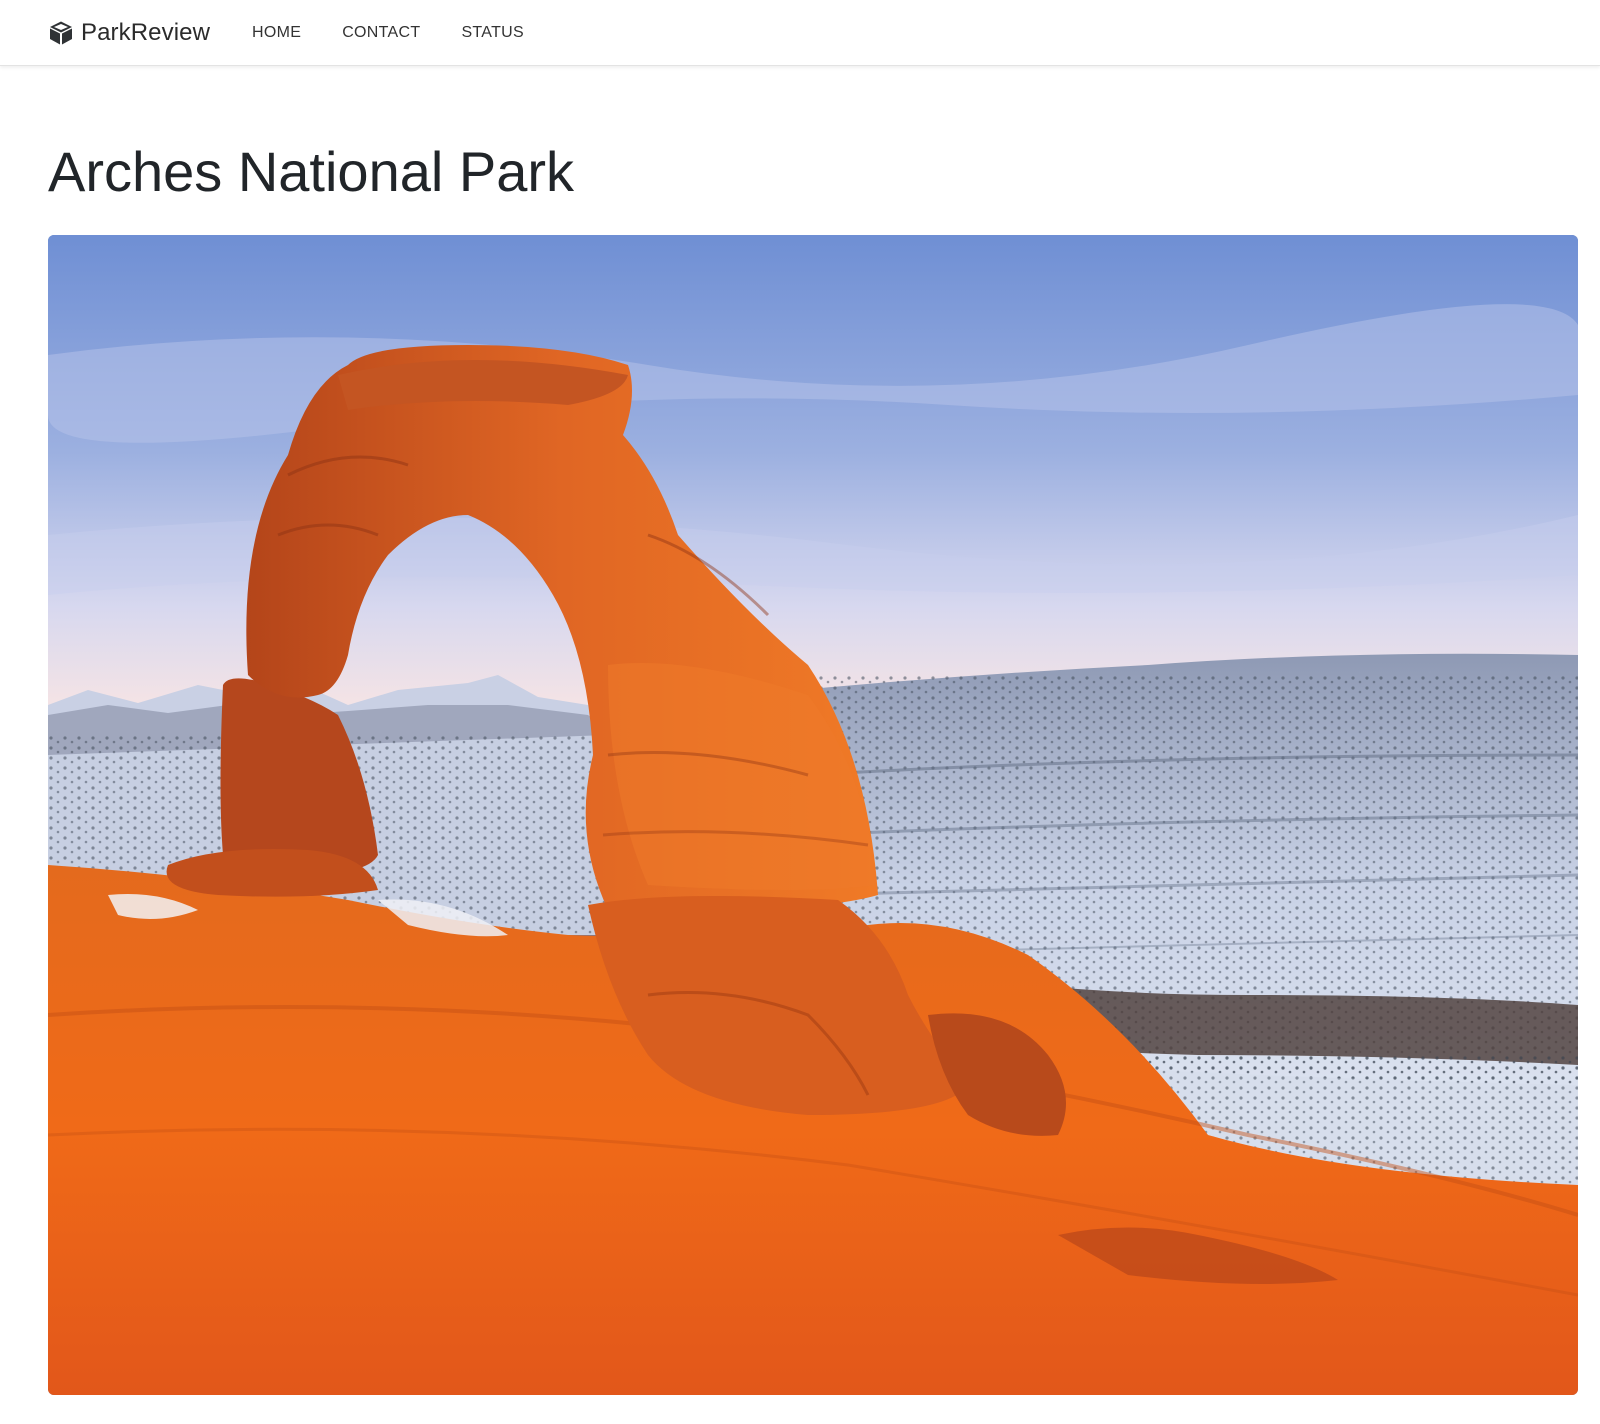 This screenshot has width=1600, height=1424. What do you see at coordinates (61, 33) in the screenshot?
I see `cube-icon` at bounding box center [61, 33].